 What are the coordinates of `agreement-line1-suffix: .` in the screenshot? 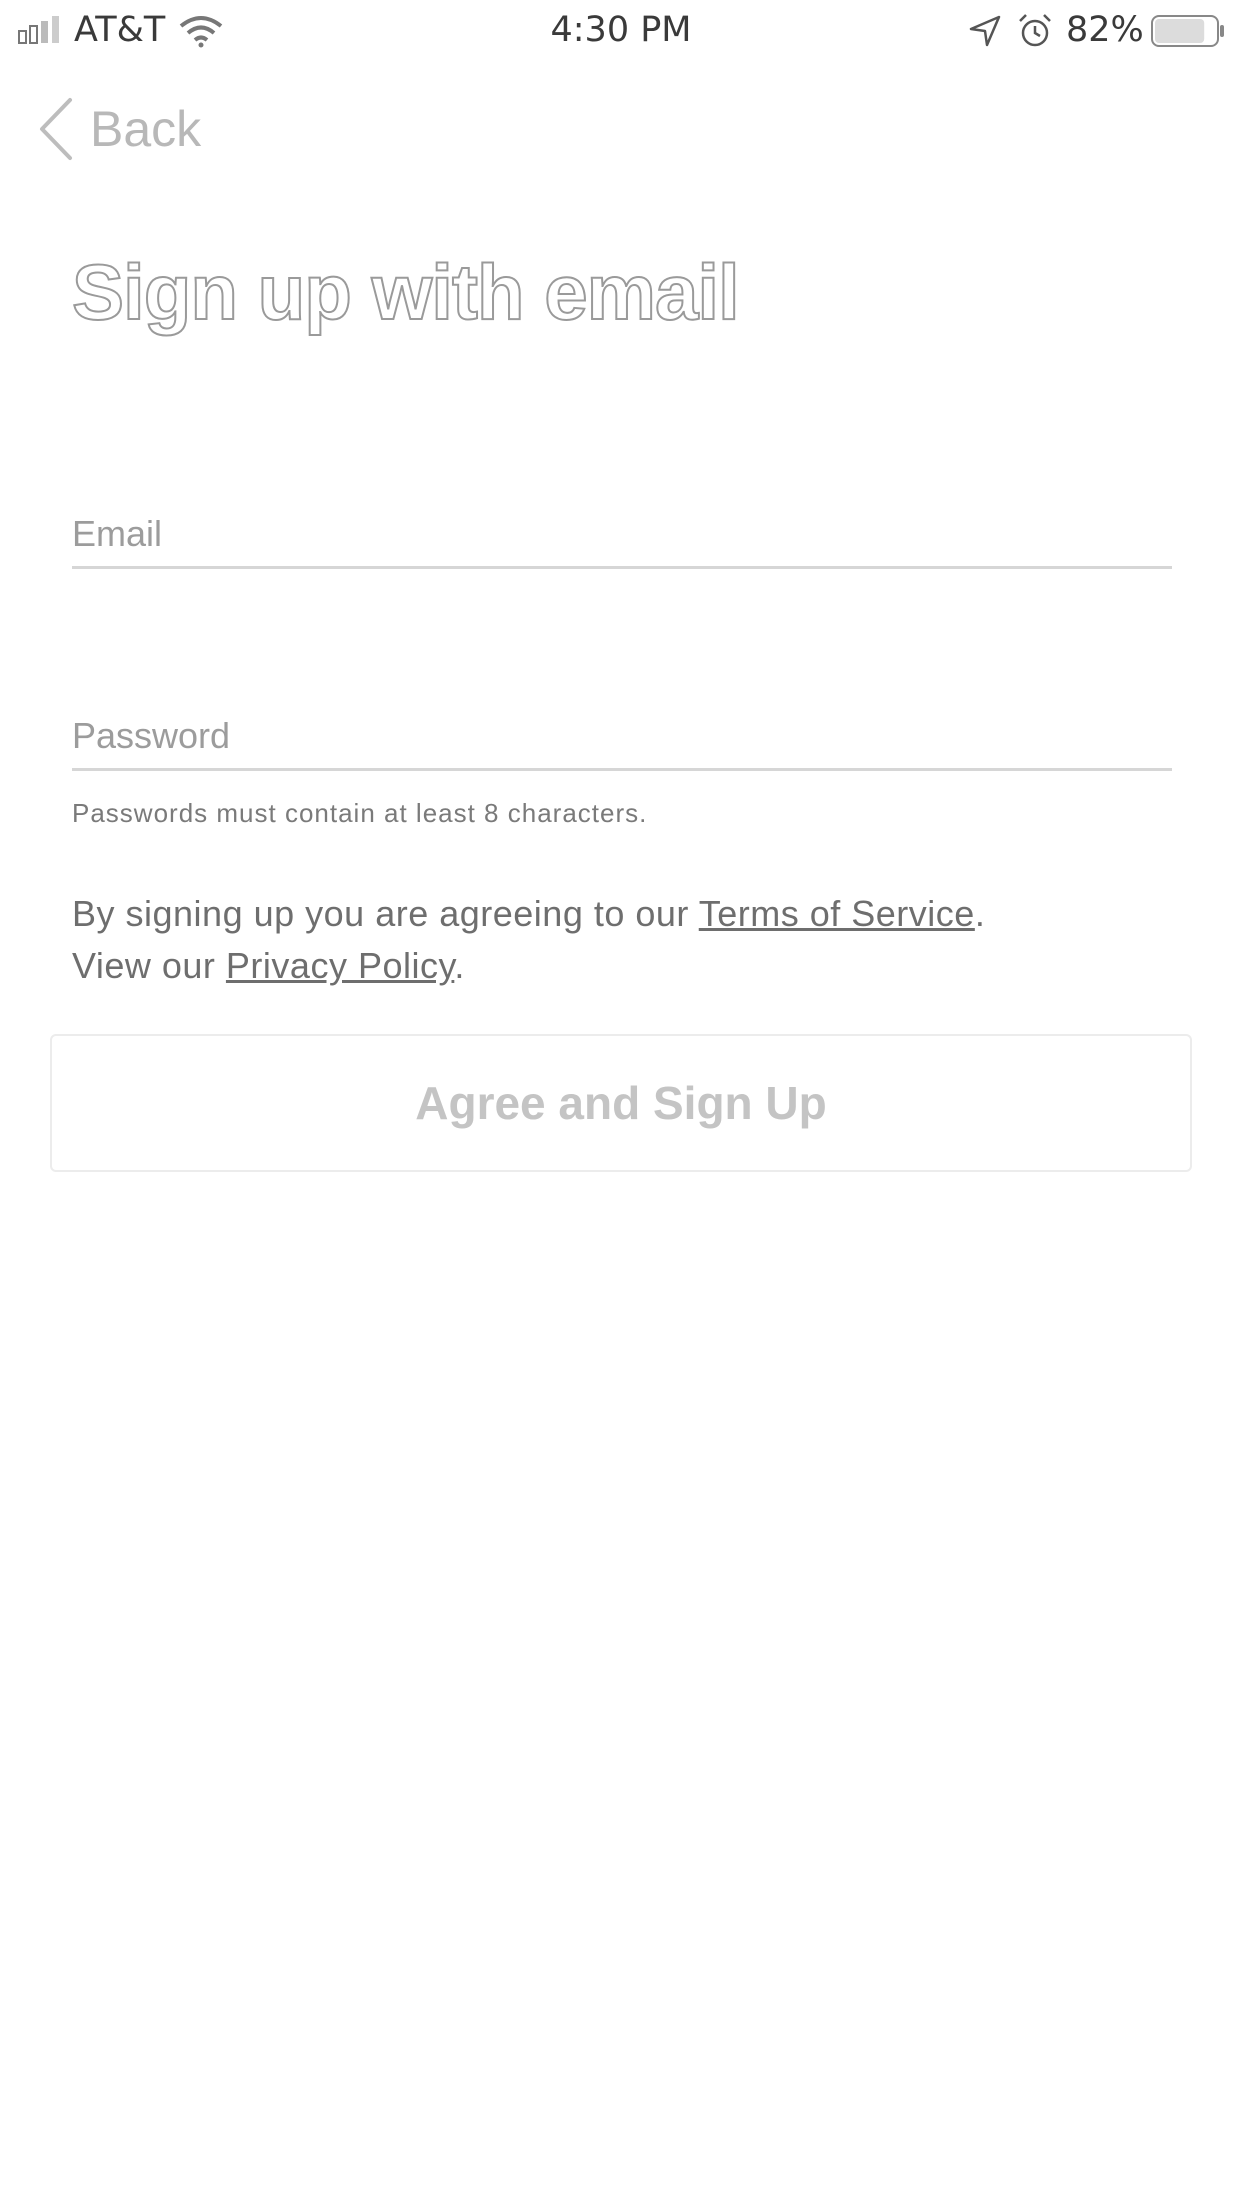 It's located at (980, 913).